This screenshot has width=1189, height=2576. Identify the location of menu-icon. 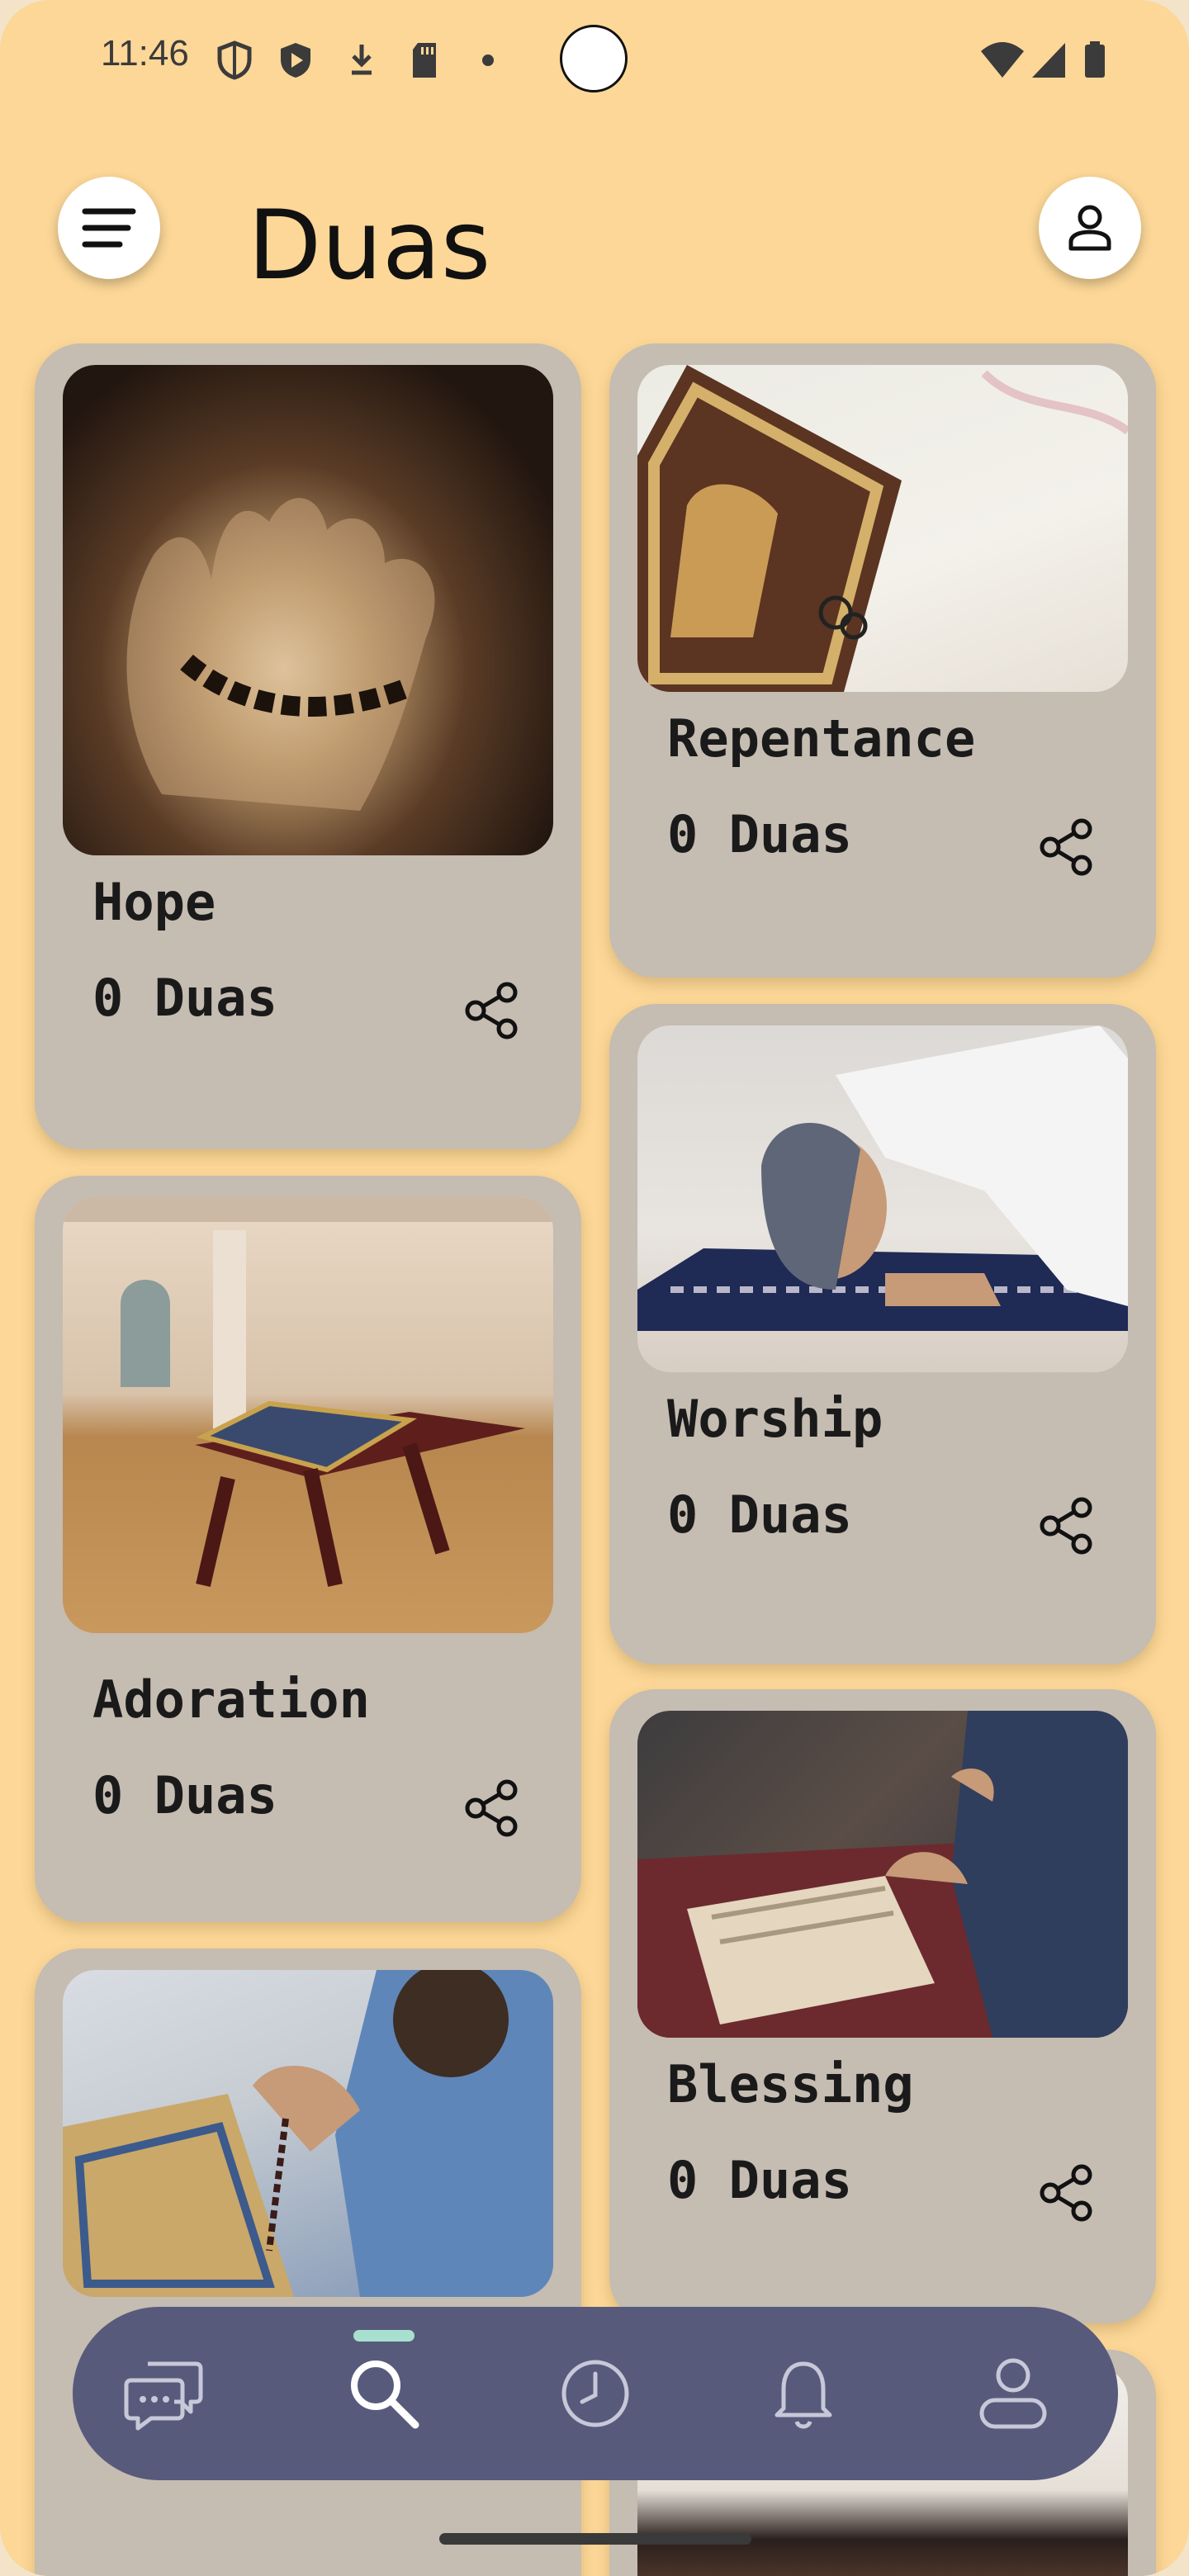
(109, 228).